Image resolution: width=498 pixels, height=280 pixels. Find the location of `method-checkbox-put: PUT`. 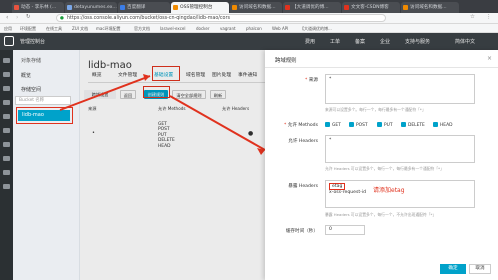

method-checkbox-put: PUT is located at coordinates (385, 125).